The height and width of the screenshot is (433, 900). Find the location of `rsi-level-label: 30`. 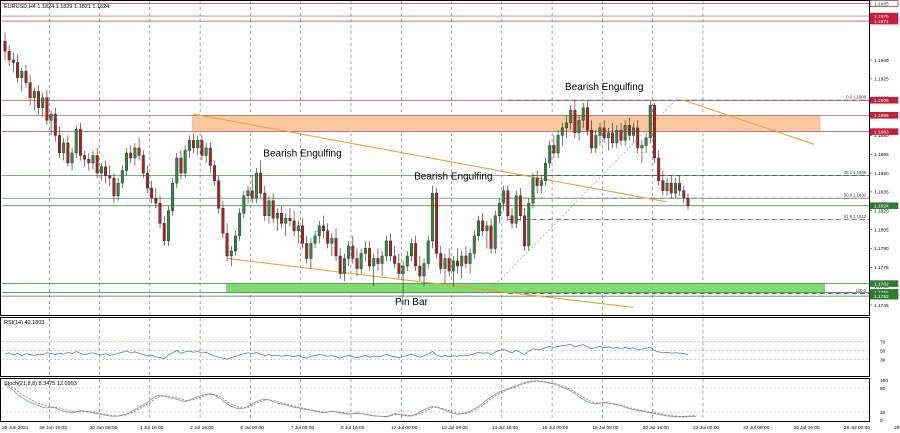

rsi-level-label: 30 is located at coordinates (883, 360).